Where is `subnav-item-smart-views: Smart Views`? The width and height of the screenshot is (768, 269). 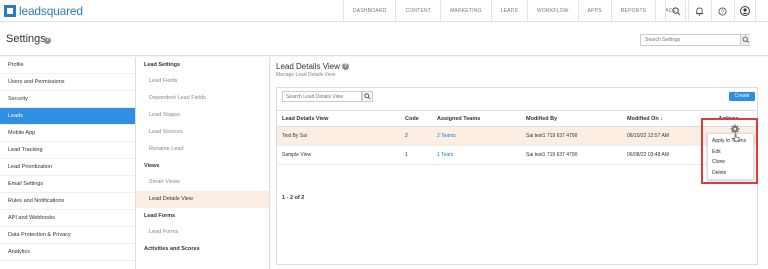 subnav-item-smart-views: Smart Views is located at coordinates (202, 182).